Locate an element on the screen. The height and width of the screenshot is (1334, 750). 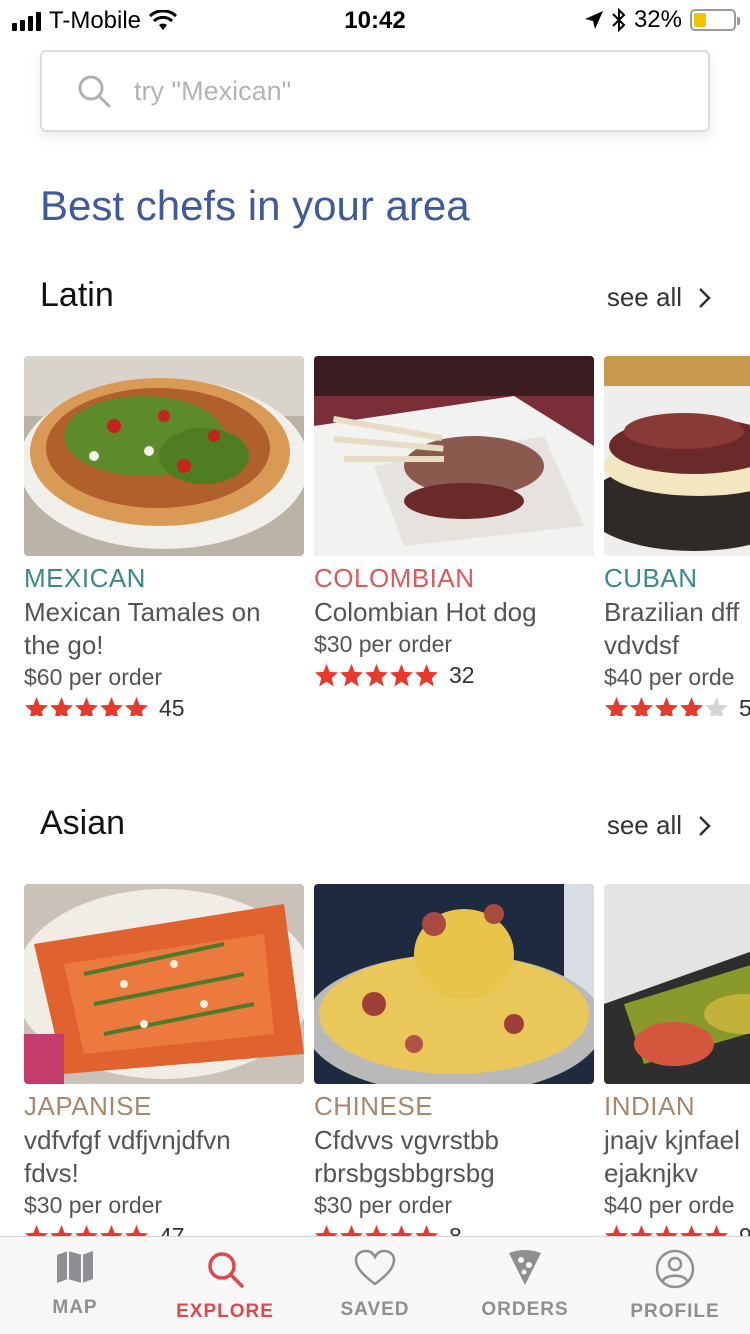
card-dish-name: vdfvfgf vdfjvnjdfvn fdvs! is located at coordinates (164, 1157).